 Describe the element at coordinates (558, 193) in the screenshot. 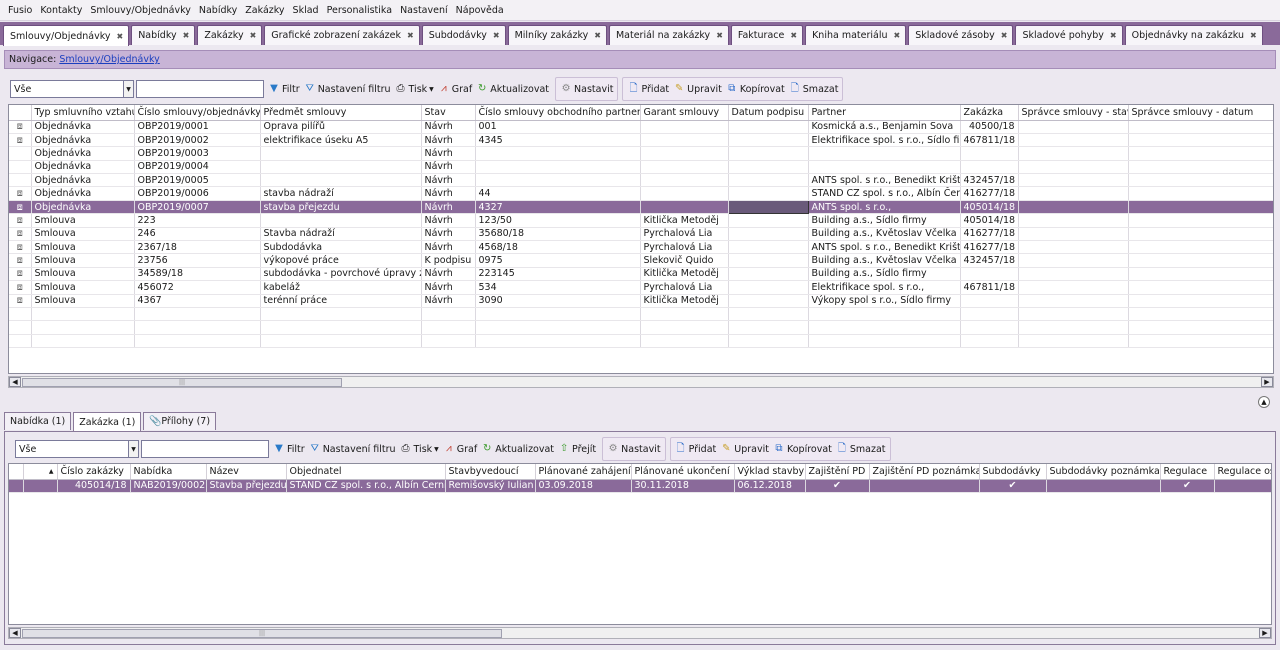

I see `cell-cislo_p: 44` at that location.